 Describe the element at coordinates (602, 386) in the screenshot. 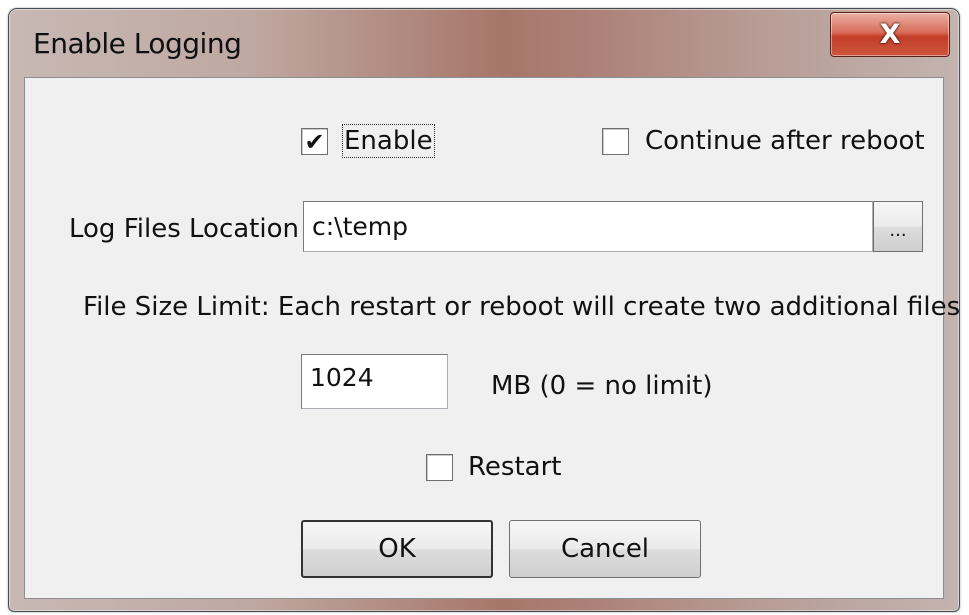

I see `file-size-unit-label: MB (0 = no limit)` at that location.